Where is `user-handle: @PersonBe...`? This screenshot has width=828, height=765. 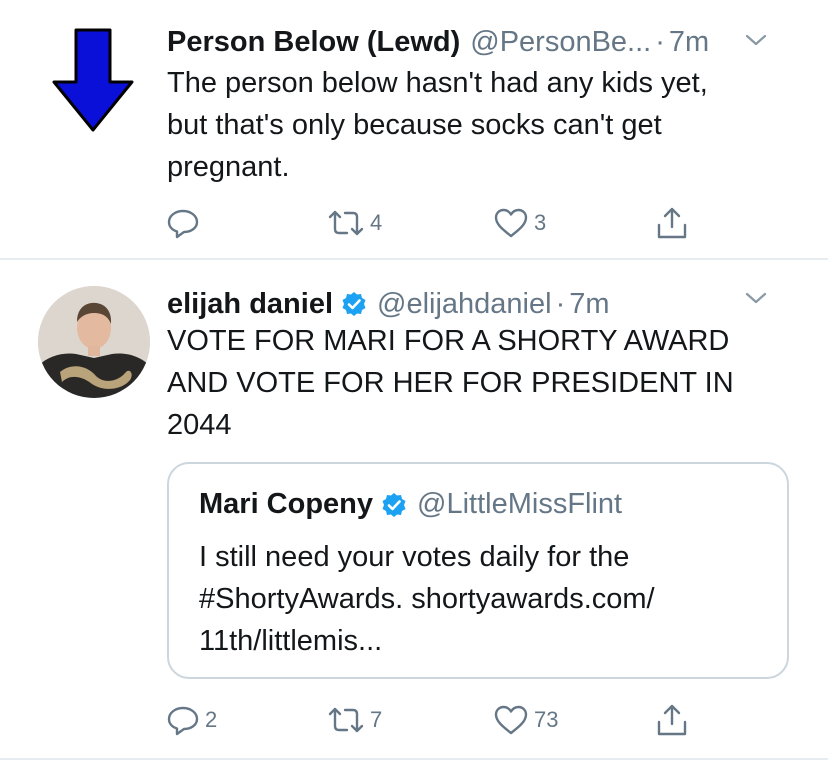 user-handle: @PersonBe... is located at coordinates (560, 42).